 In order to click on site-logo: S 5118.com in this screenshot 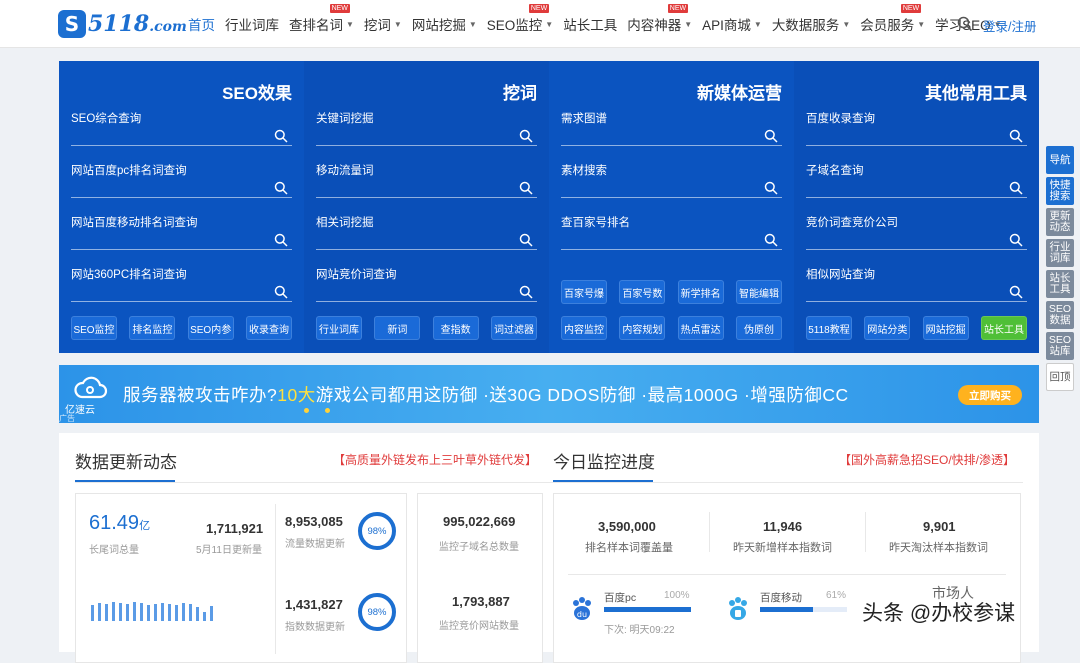, I will do `click(122, 24)`.